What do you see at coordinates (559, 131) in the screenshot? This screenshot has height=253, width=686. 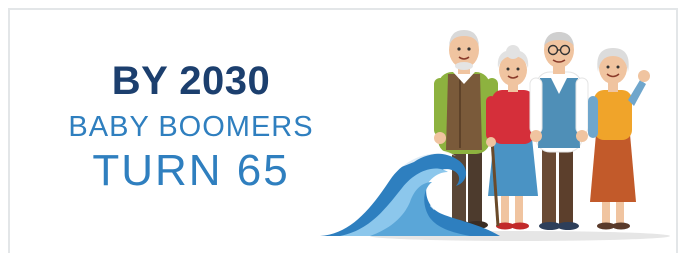 I see `elderly-man-blue-sweater` at bounding box center [559, 131].